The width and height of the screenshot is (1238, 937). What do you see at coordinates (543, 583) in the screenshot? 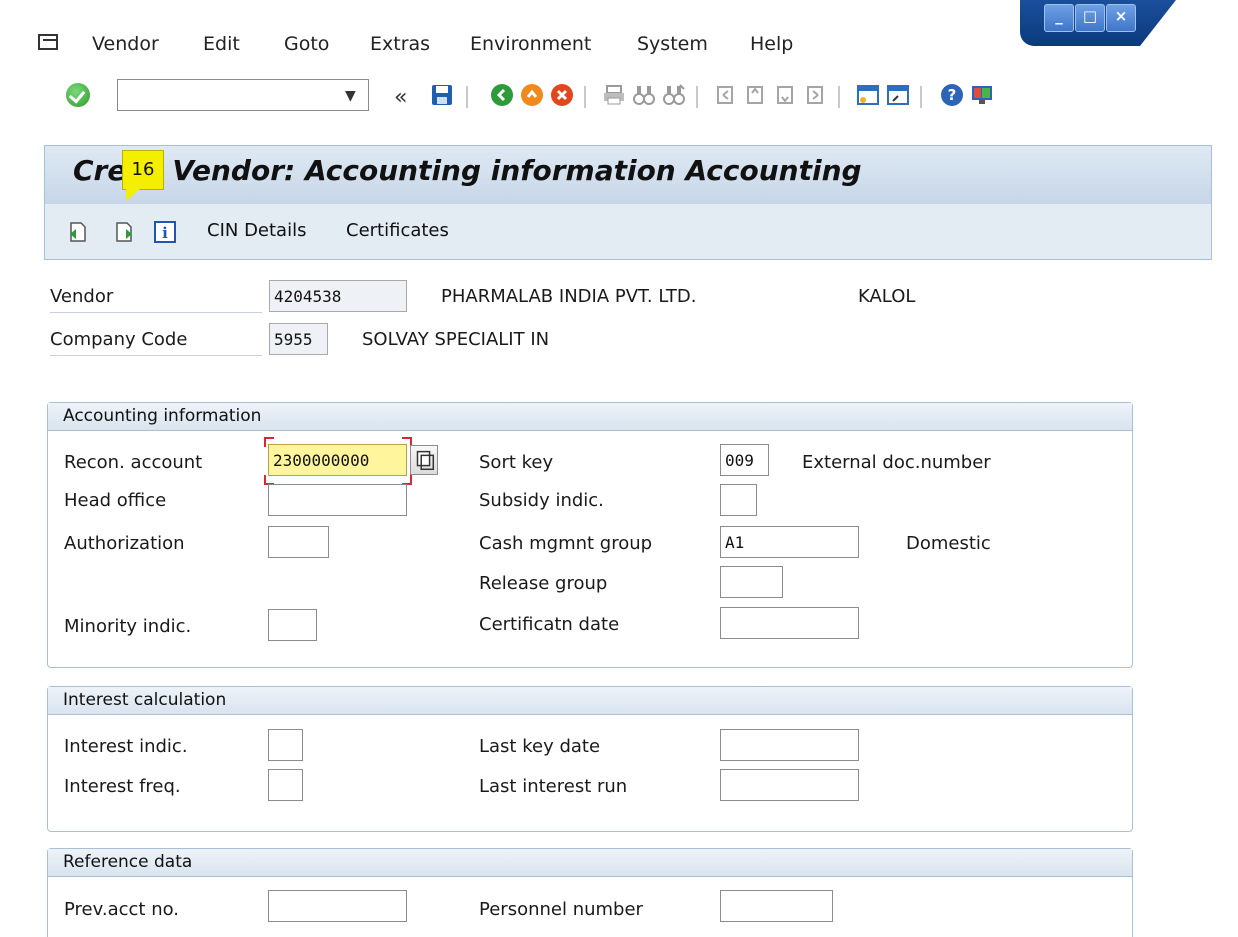
I see `release-group-label: Release group` at bounding box center [543, 583].